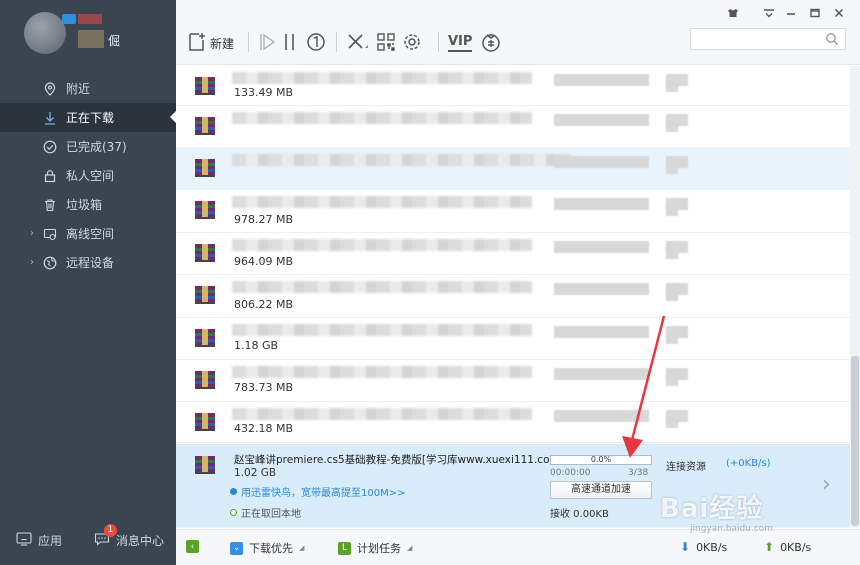  I want to click on sidebar-nav: 附近 正在下载 已完成(37) 私人空间 垃圾箱 › 离线空间 › 远程设备, so click(88, 175).